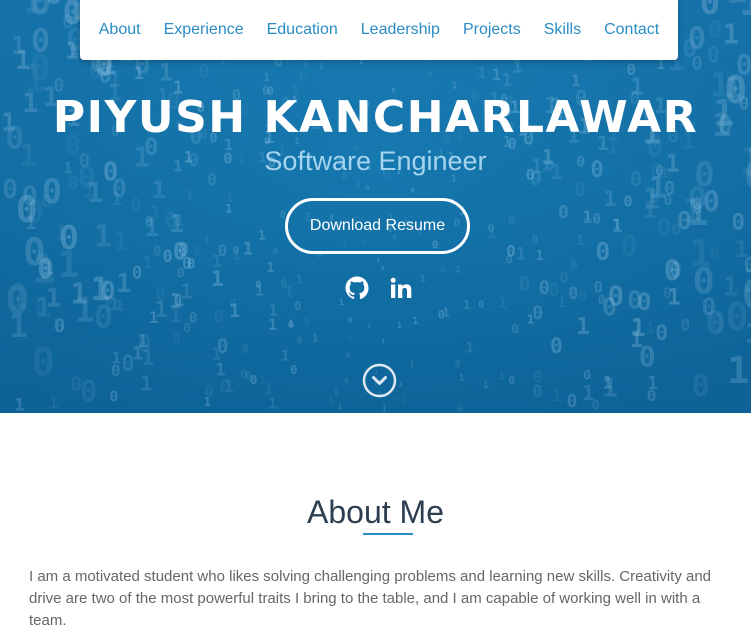 The image size is (751, 637). Describe the element at coordinates (400, 30) in the screenshot. I see `nav-leadership: Leadership` at that location.